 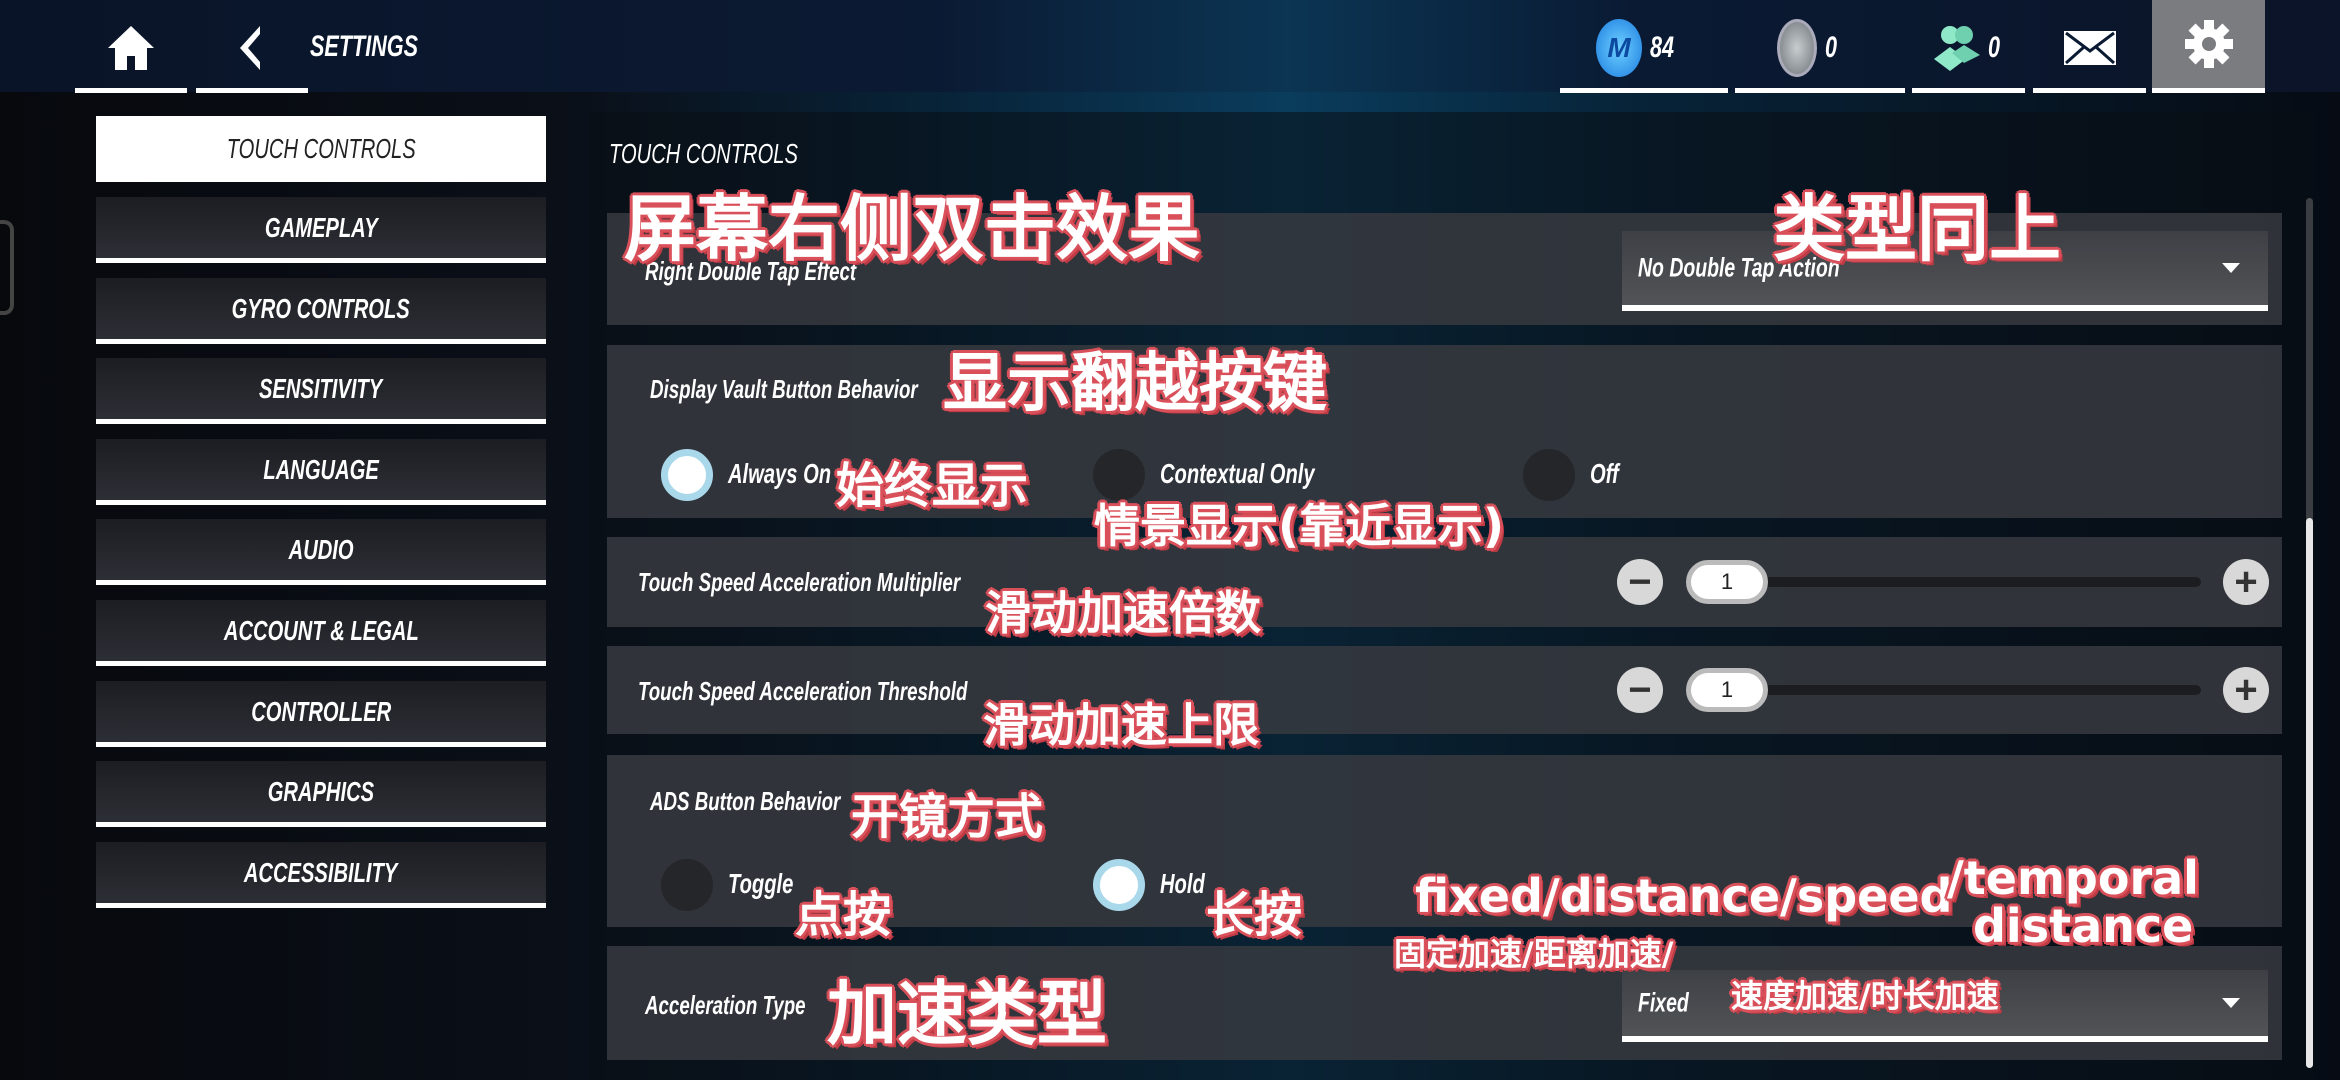 What do you see at coordinates (321, 714) in the screenshot?
I see `sidebar-item-controller: CONTROLLER` at bounding box center [321, 714].